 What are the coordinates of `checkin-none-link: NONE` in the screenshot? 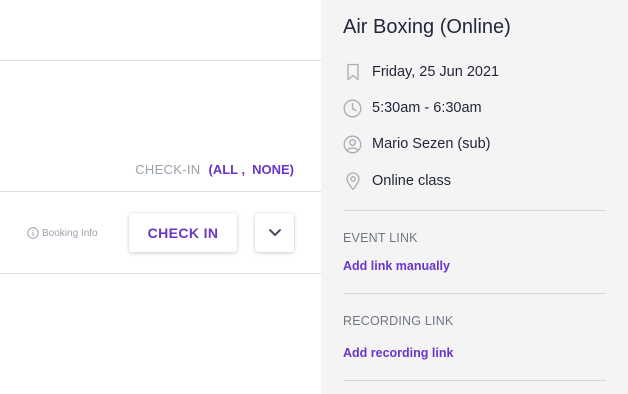 It's located at (271, 169).